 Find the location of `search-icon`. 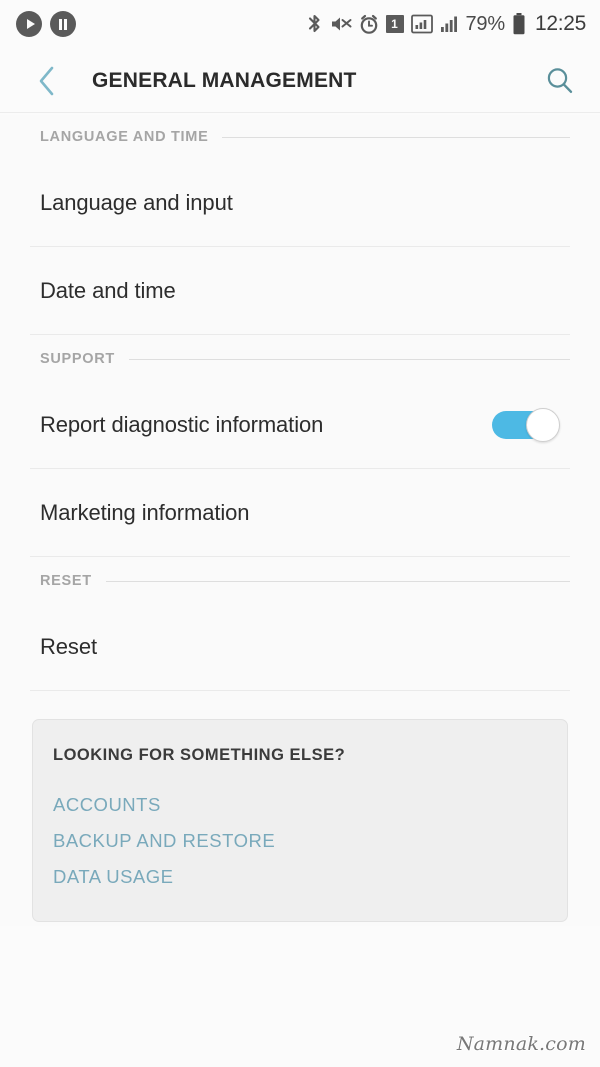

search-icon is located at coordinates (560, 81).